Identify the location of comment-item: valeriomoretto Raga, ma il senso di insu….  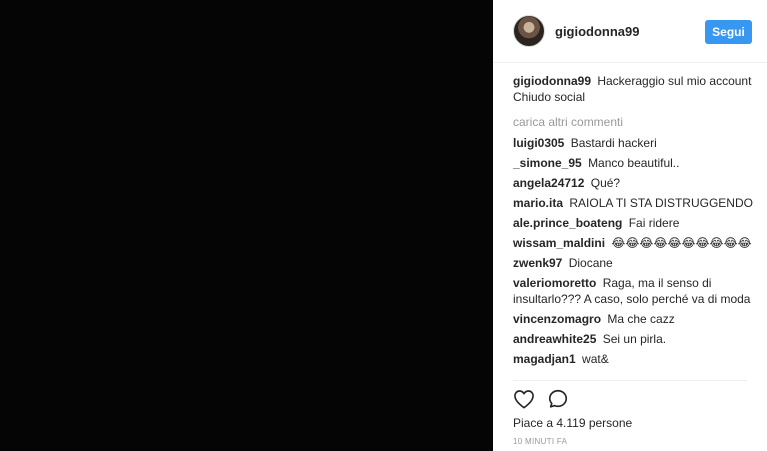
(635, 291).